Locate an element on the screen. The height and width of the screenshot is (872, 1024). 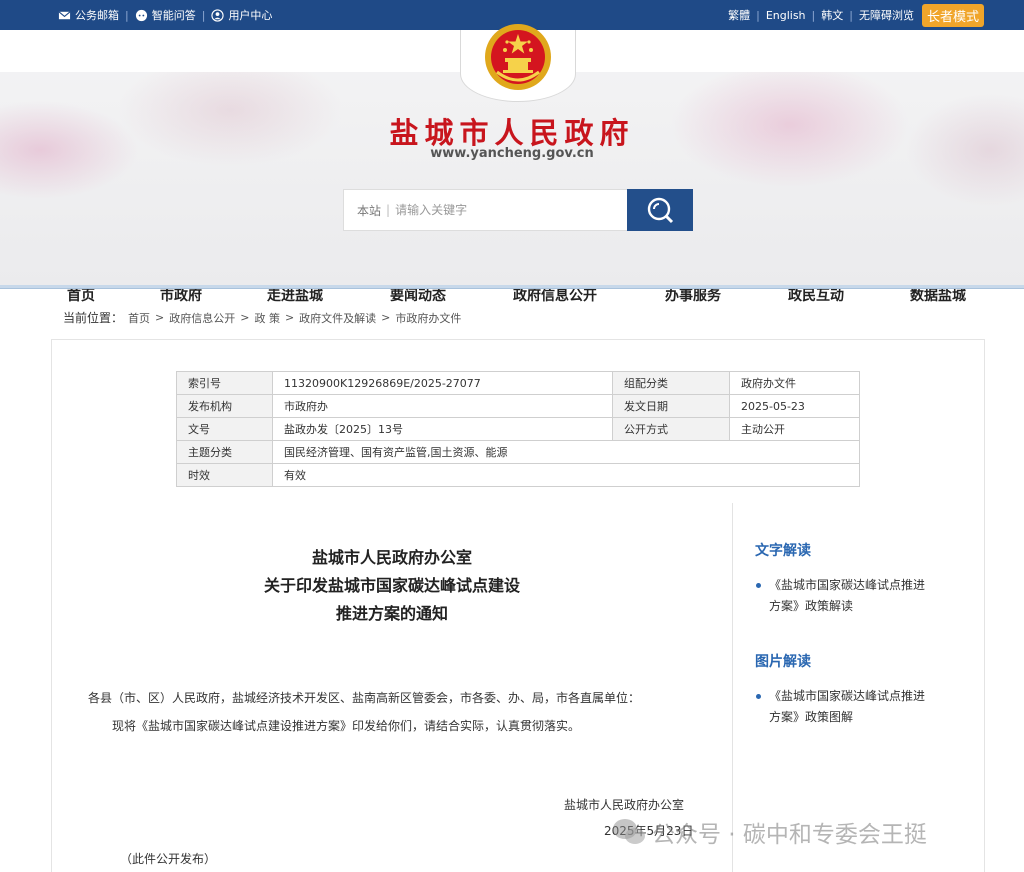
top-bar-right: 繁體 | English | 韩文 | 无障碍浏览 长者模式 is located at coordinates (856, 15).